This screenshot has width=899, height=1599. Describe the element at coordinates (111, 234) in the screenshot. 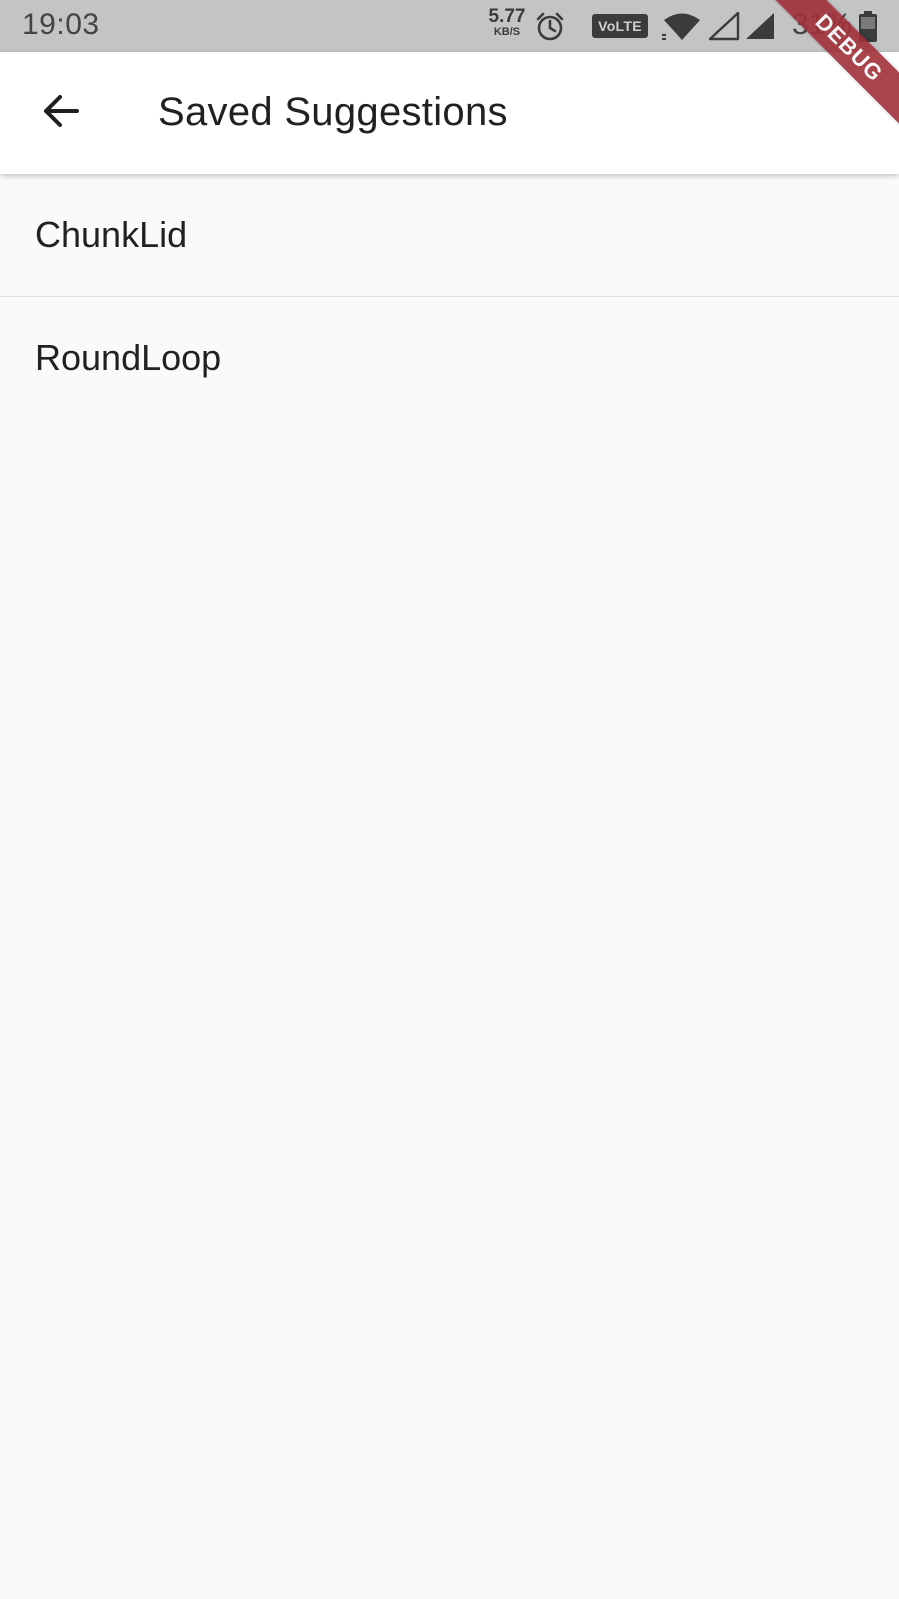

I see `list-item-label: ChunkLid` at that location.